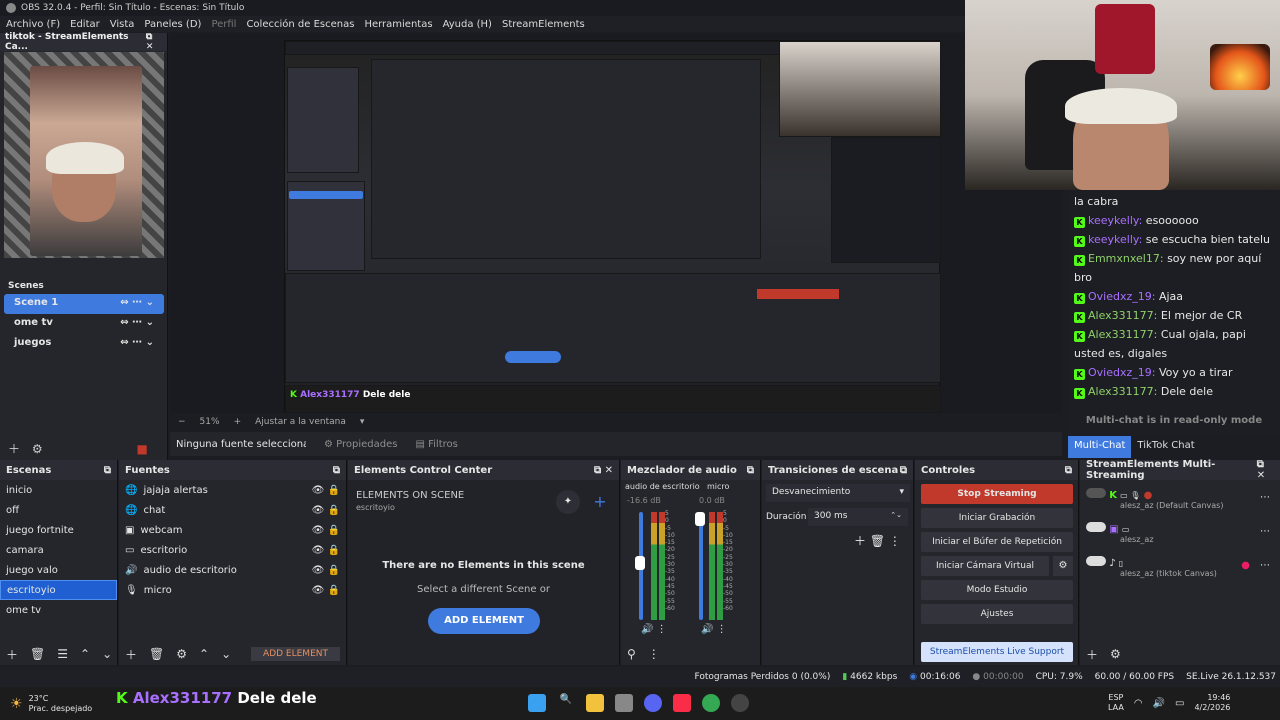 The image size is (1280, 720). What do you see at coordinates (1159, 703) in the screenshot?
I see `volume-icon: 🔊` at bounding box center [1159, 703].